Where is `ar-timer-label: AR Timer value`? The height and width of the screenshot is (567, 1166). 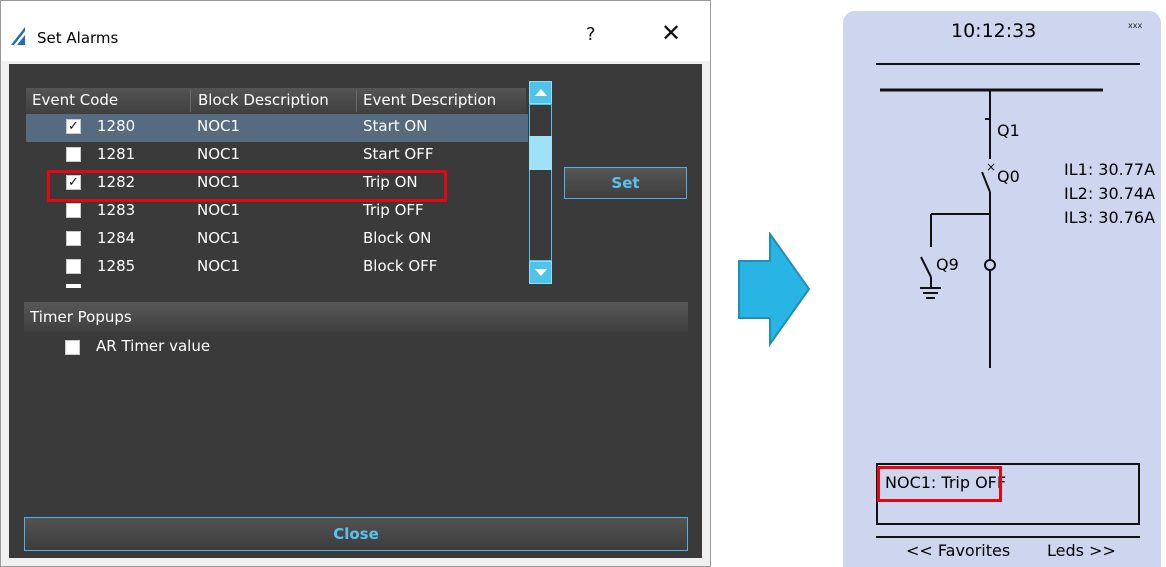 ar-timer-label: AR Timer value is located at coordinates (153, 346).